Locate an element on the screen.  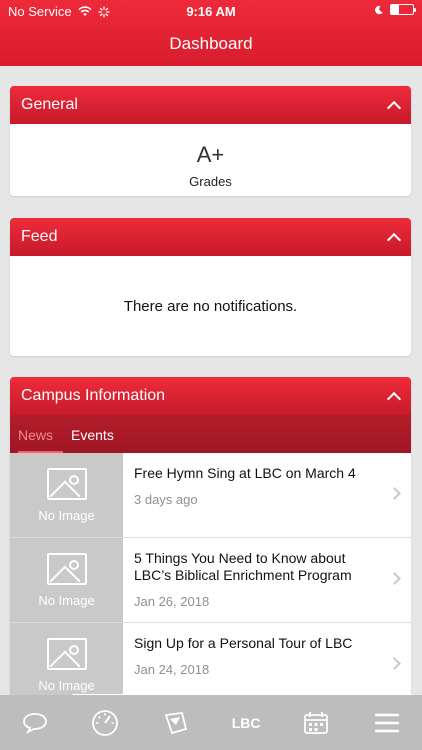
top-bar: No Service 9:16 AM Dashboard is located at coordinates (211, 33).